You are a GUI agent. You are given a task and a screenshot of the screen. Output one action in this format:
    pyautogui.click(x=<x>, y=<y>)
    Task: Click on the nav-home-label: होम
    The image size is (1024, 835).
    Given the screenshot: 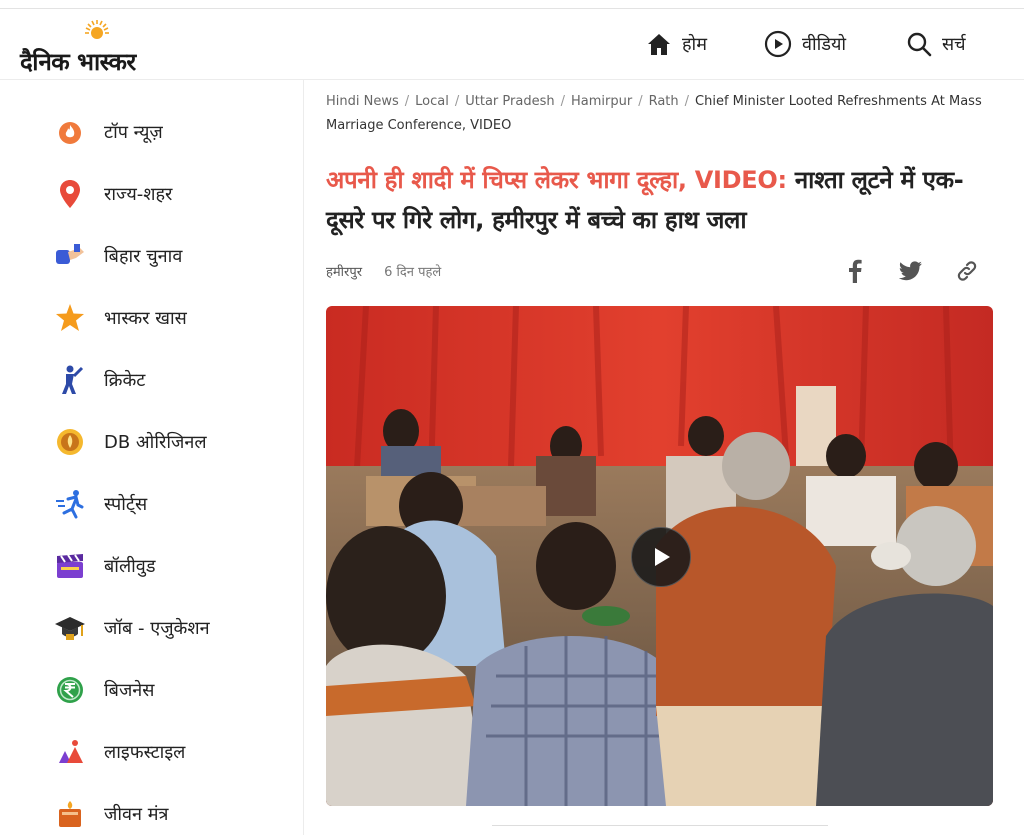 What is the action you would take?
    pyautogui.click(x=694, y=44)
    